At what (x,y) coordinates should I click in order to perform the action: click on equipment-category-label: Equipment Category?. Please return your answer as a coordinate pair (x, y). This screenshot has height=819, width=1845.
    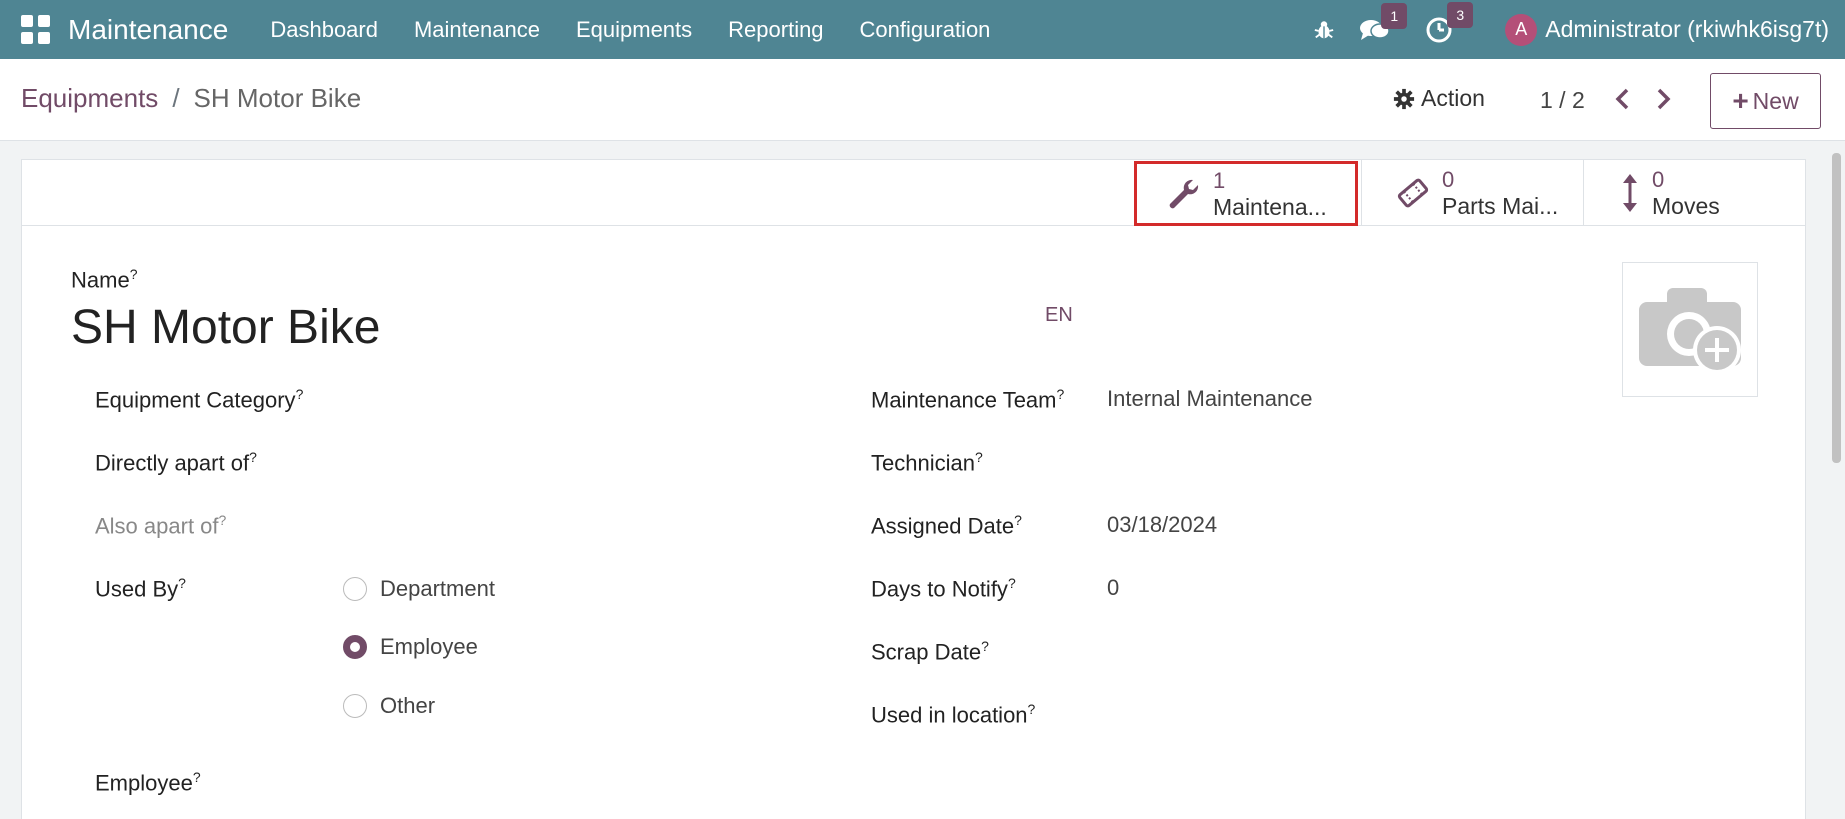
    Looking at the image, I should click on (199, 399).